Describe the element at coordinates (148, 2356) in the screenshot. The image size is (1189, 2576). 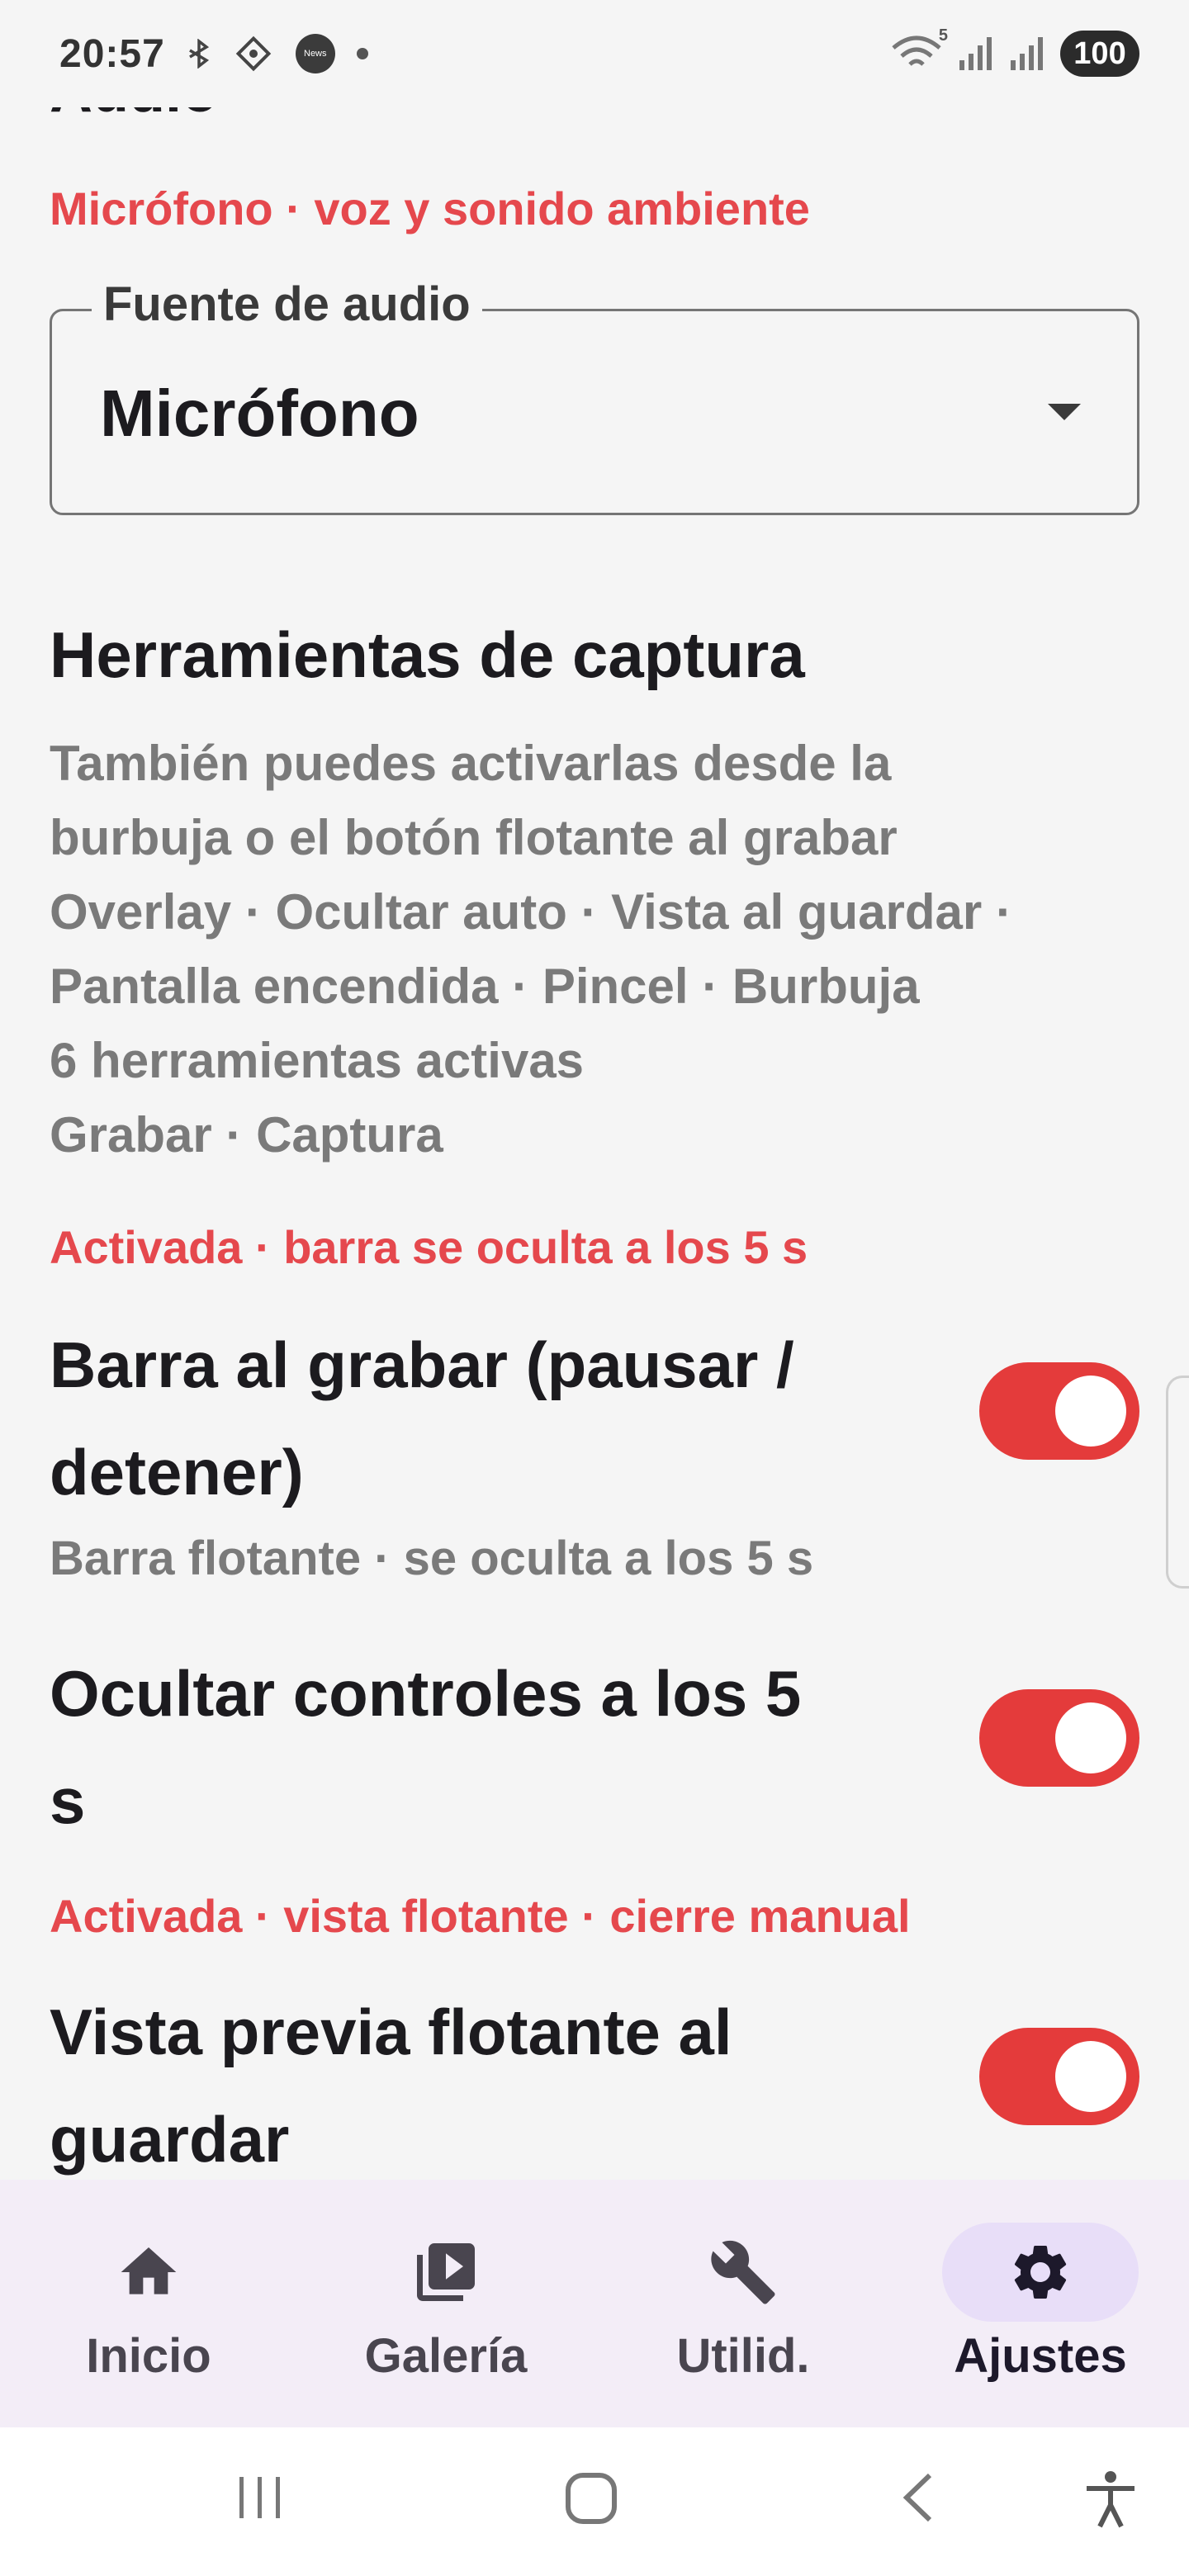
I see `nav-label: Inicio` at that location.